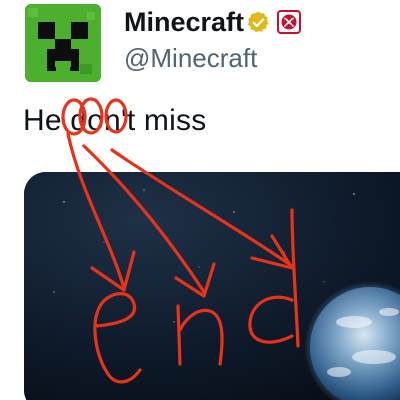 The image size is (400, 400). What do you see at coordinates (115, 120) in the screenshot?
I see `tweet-text: He don't miss` at bounding box center [115, 120].